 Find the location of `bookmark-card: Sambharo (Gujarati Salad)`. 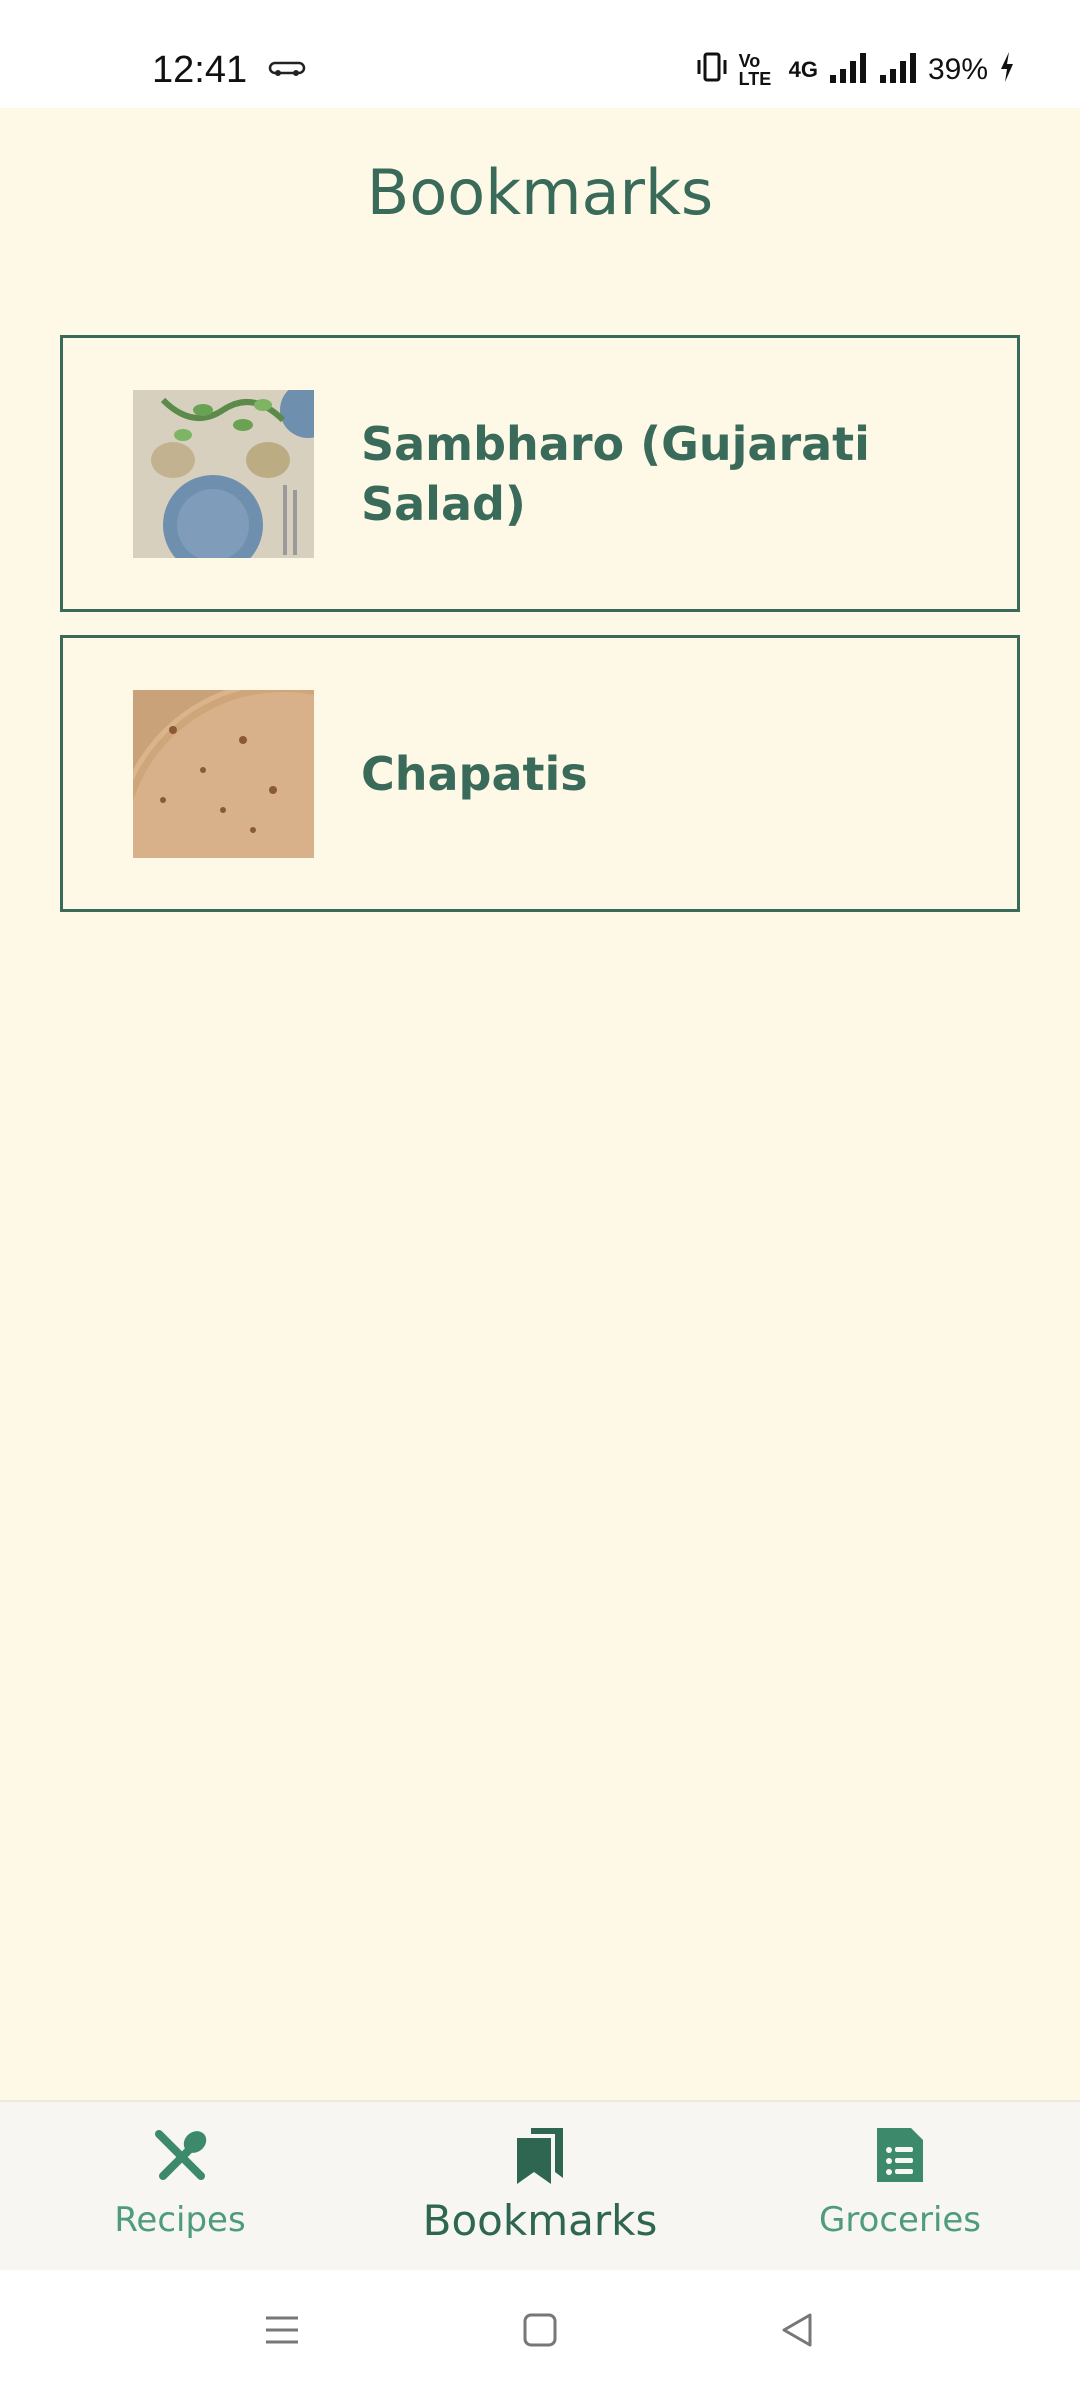

bookmark-card: Sambharo (Gujarati Salad) is located at coordinates (540, 473).